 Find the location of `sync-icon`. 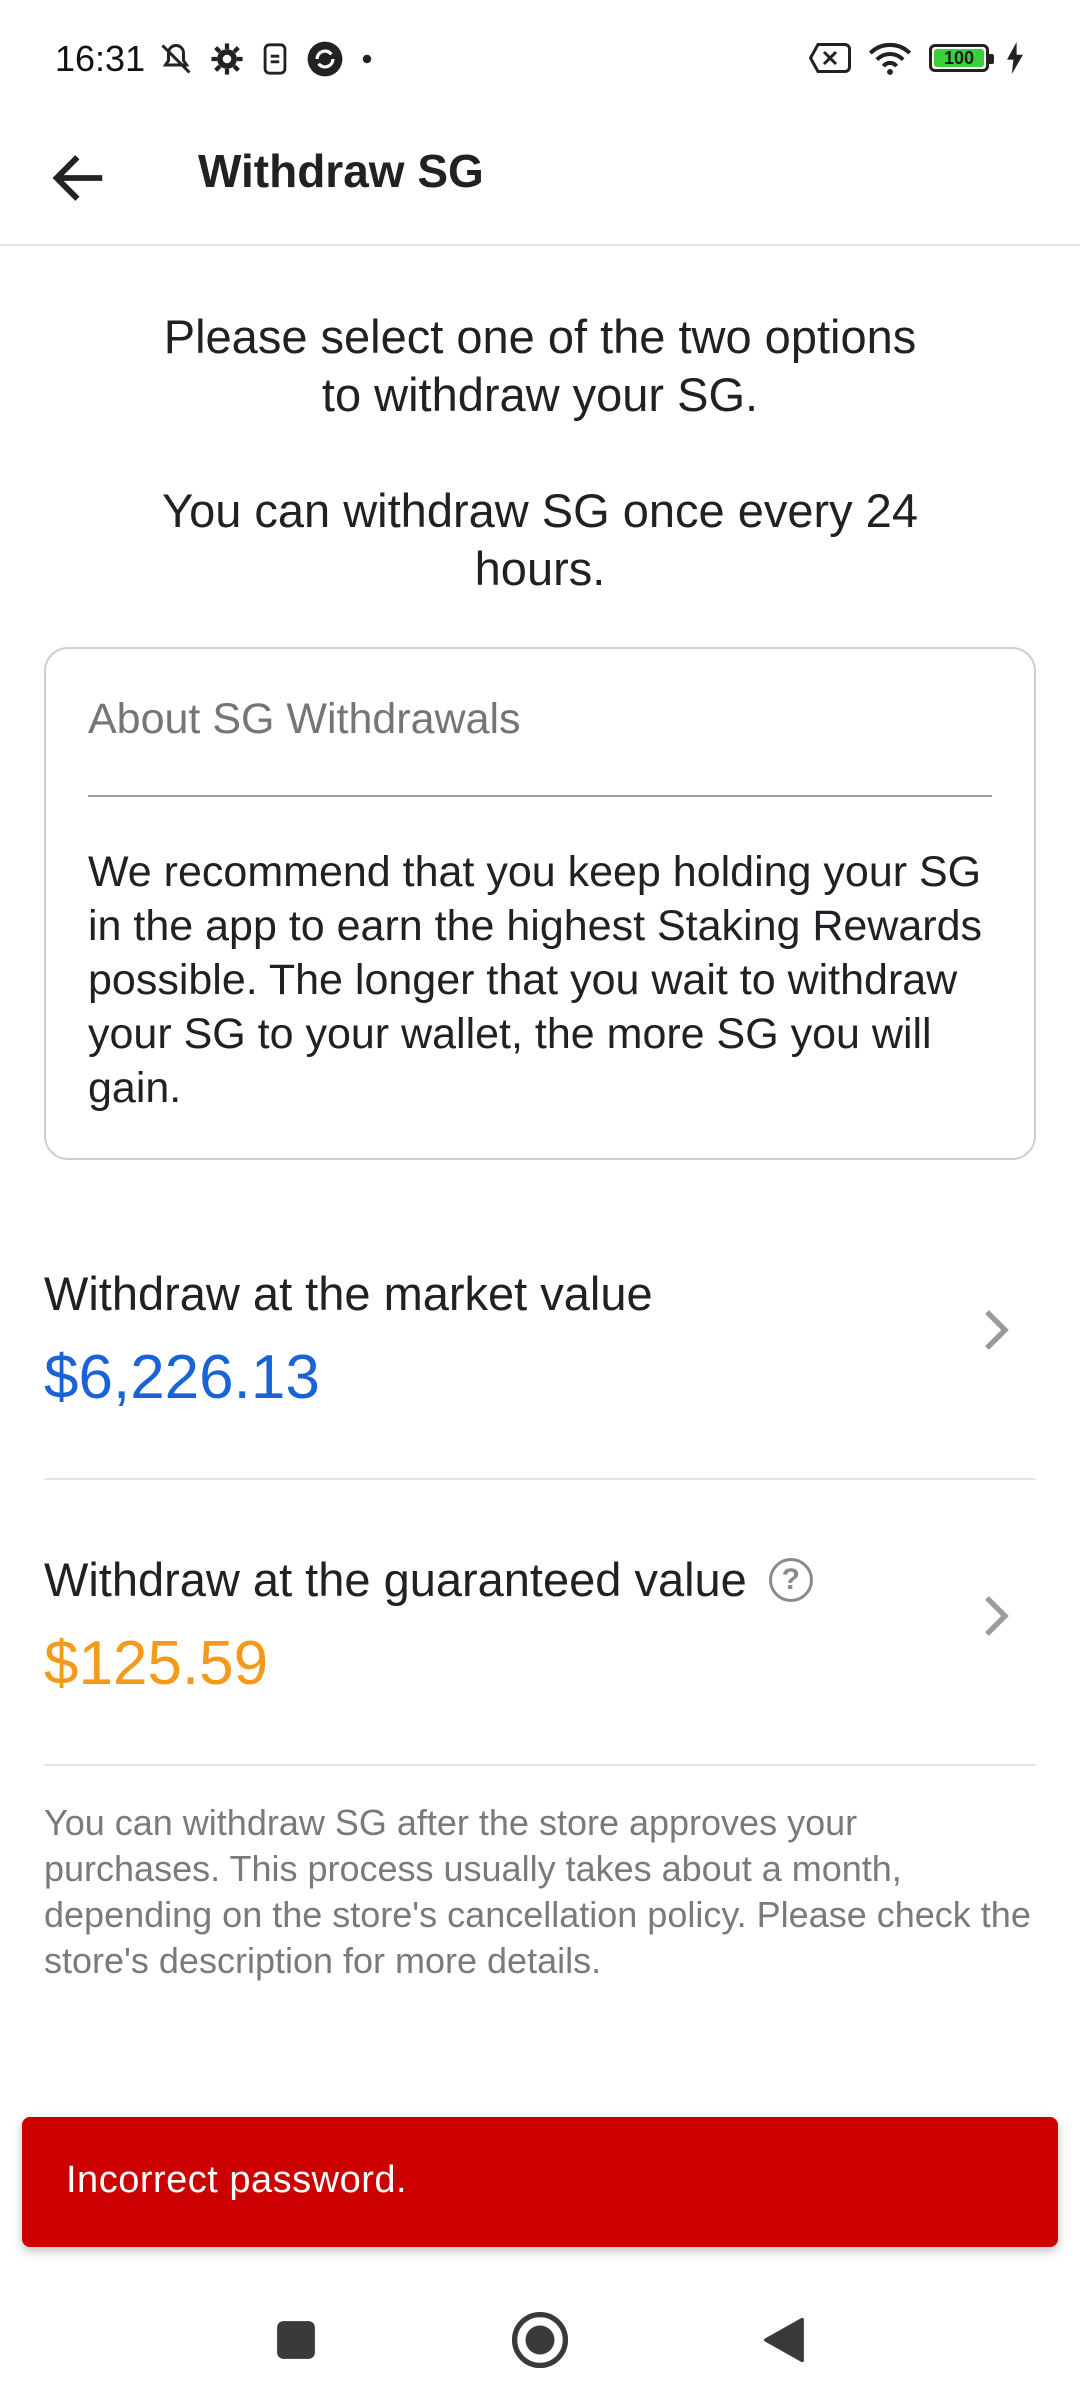

sync-icon is located at coordinates (325, 59).